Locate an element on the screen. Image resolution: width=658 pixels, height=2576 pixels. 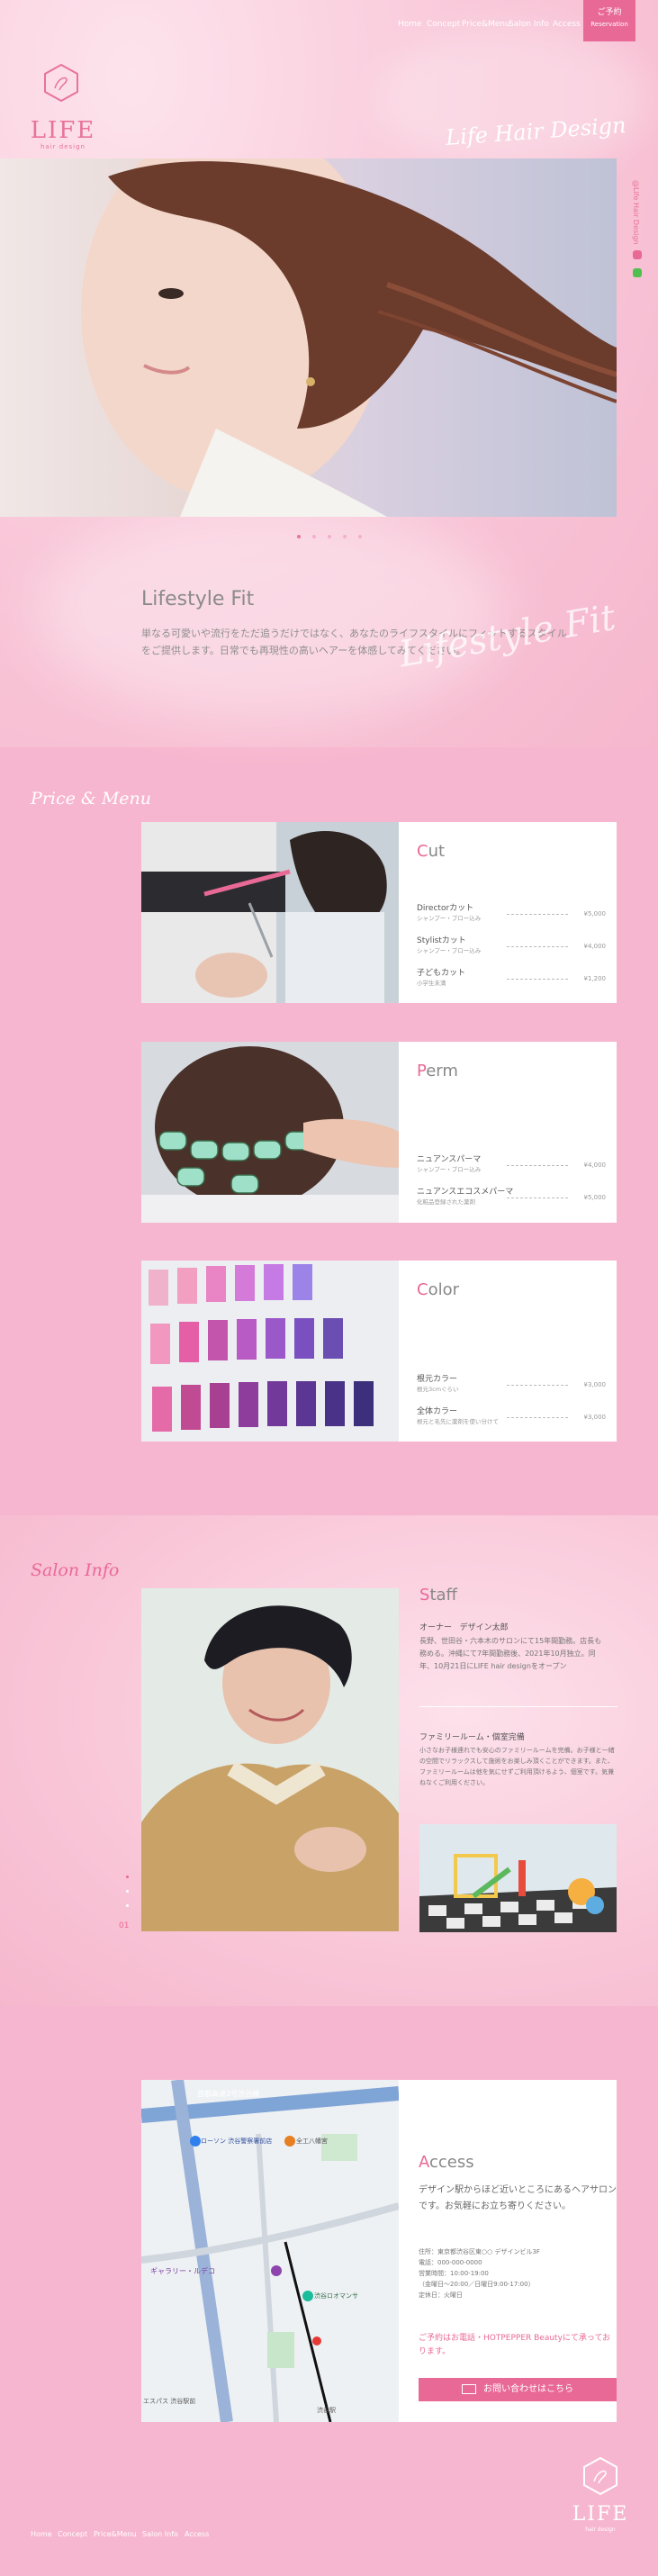
family-room-photo is located at coordinates (518, 1878).